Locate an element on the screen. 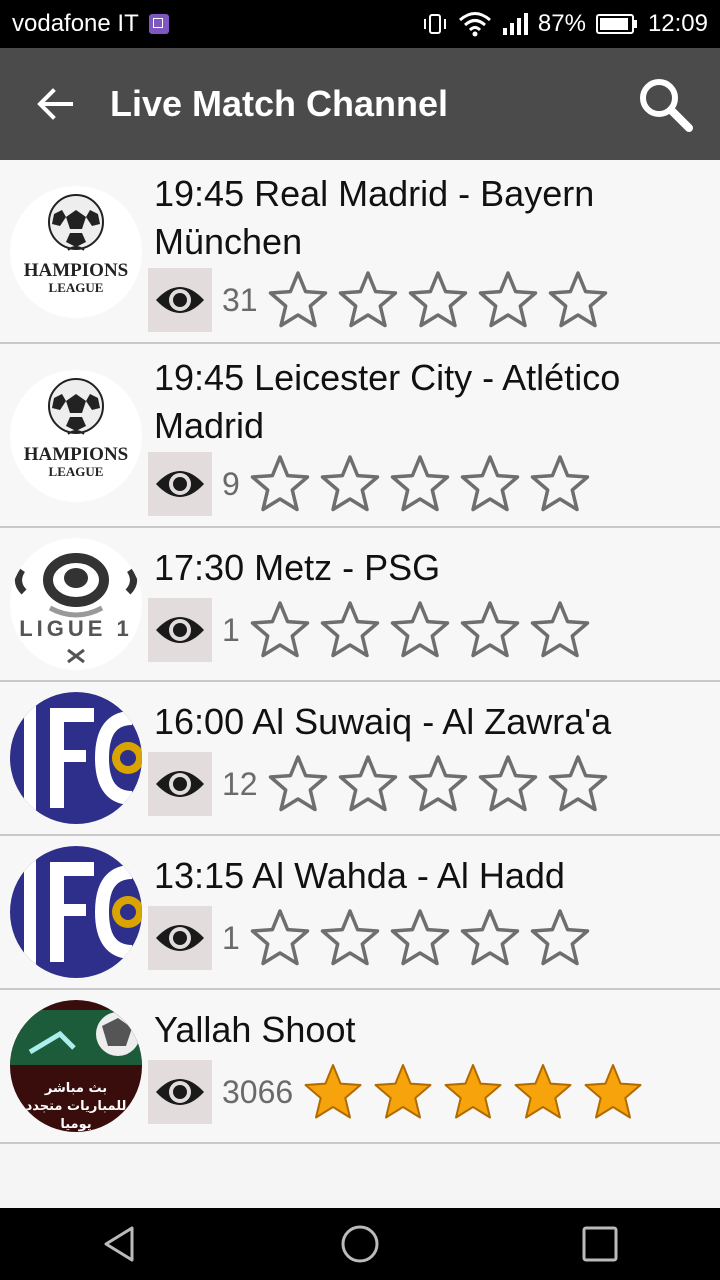 This screenshot has width=720, height=1280. match-title: 13:15 Al Wahda - Al Hadd is located at coordinates (359, 875).